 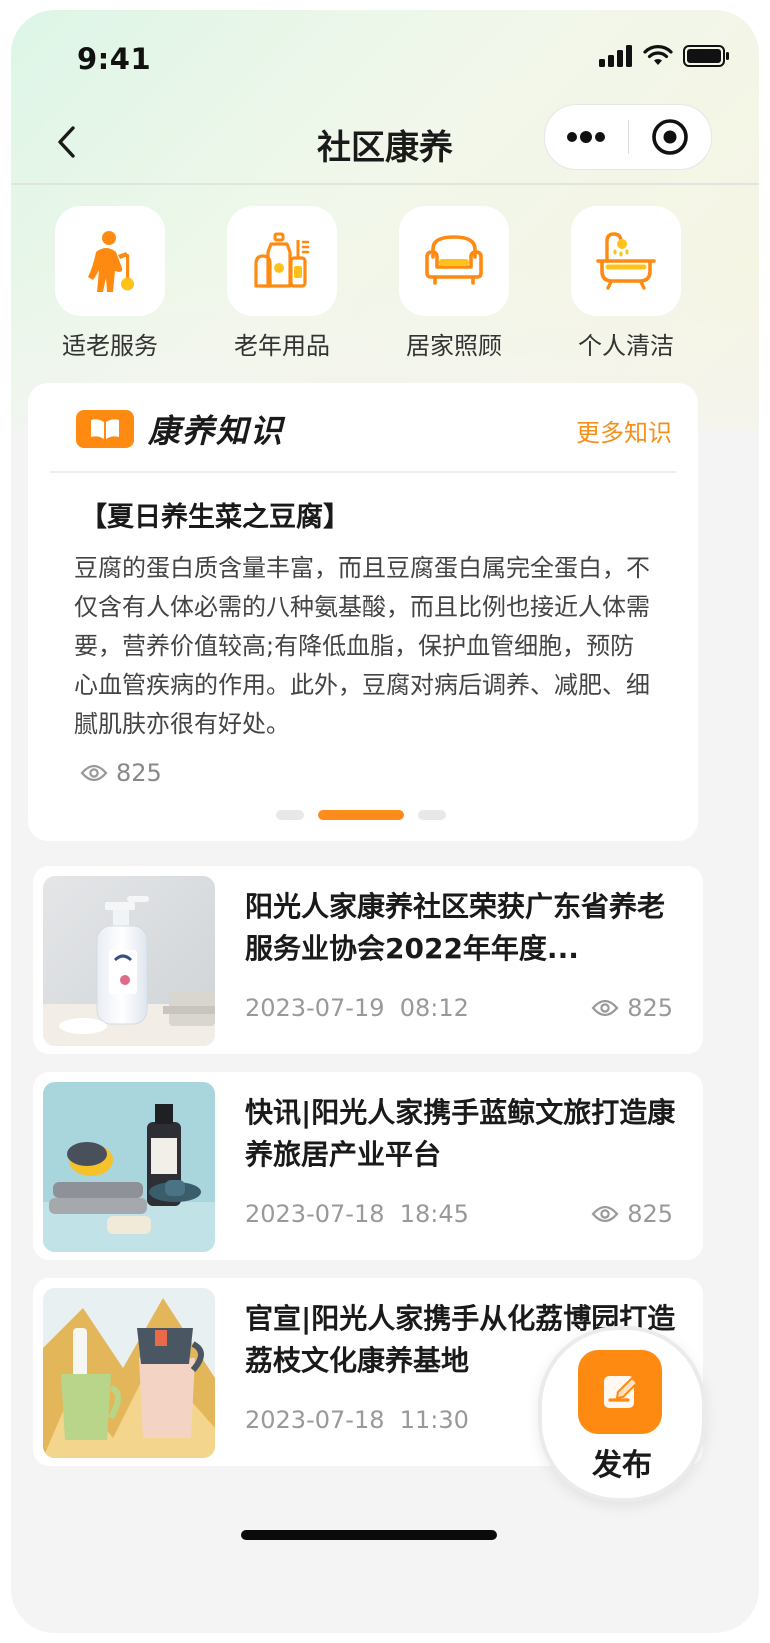 I want to click on news-thumbnail-bath-products, so click(x=129, y=1167).